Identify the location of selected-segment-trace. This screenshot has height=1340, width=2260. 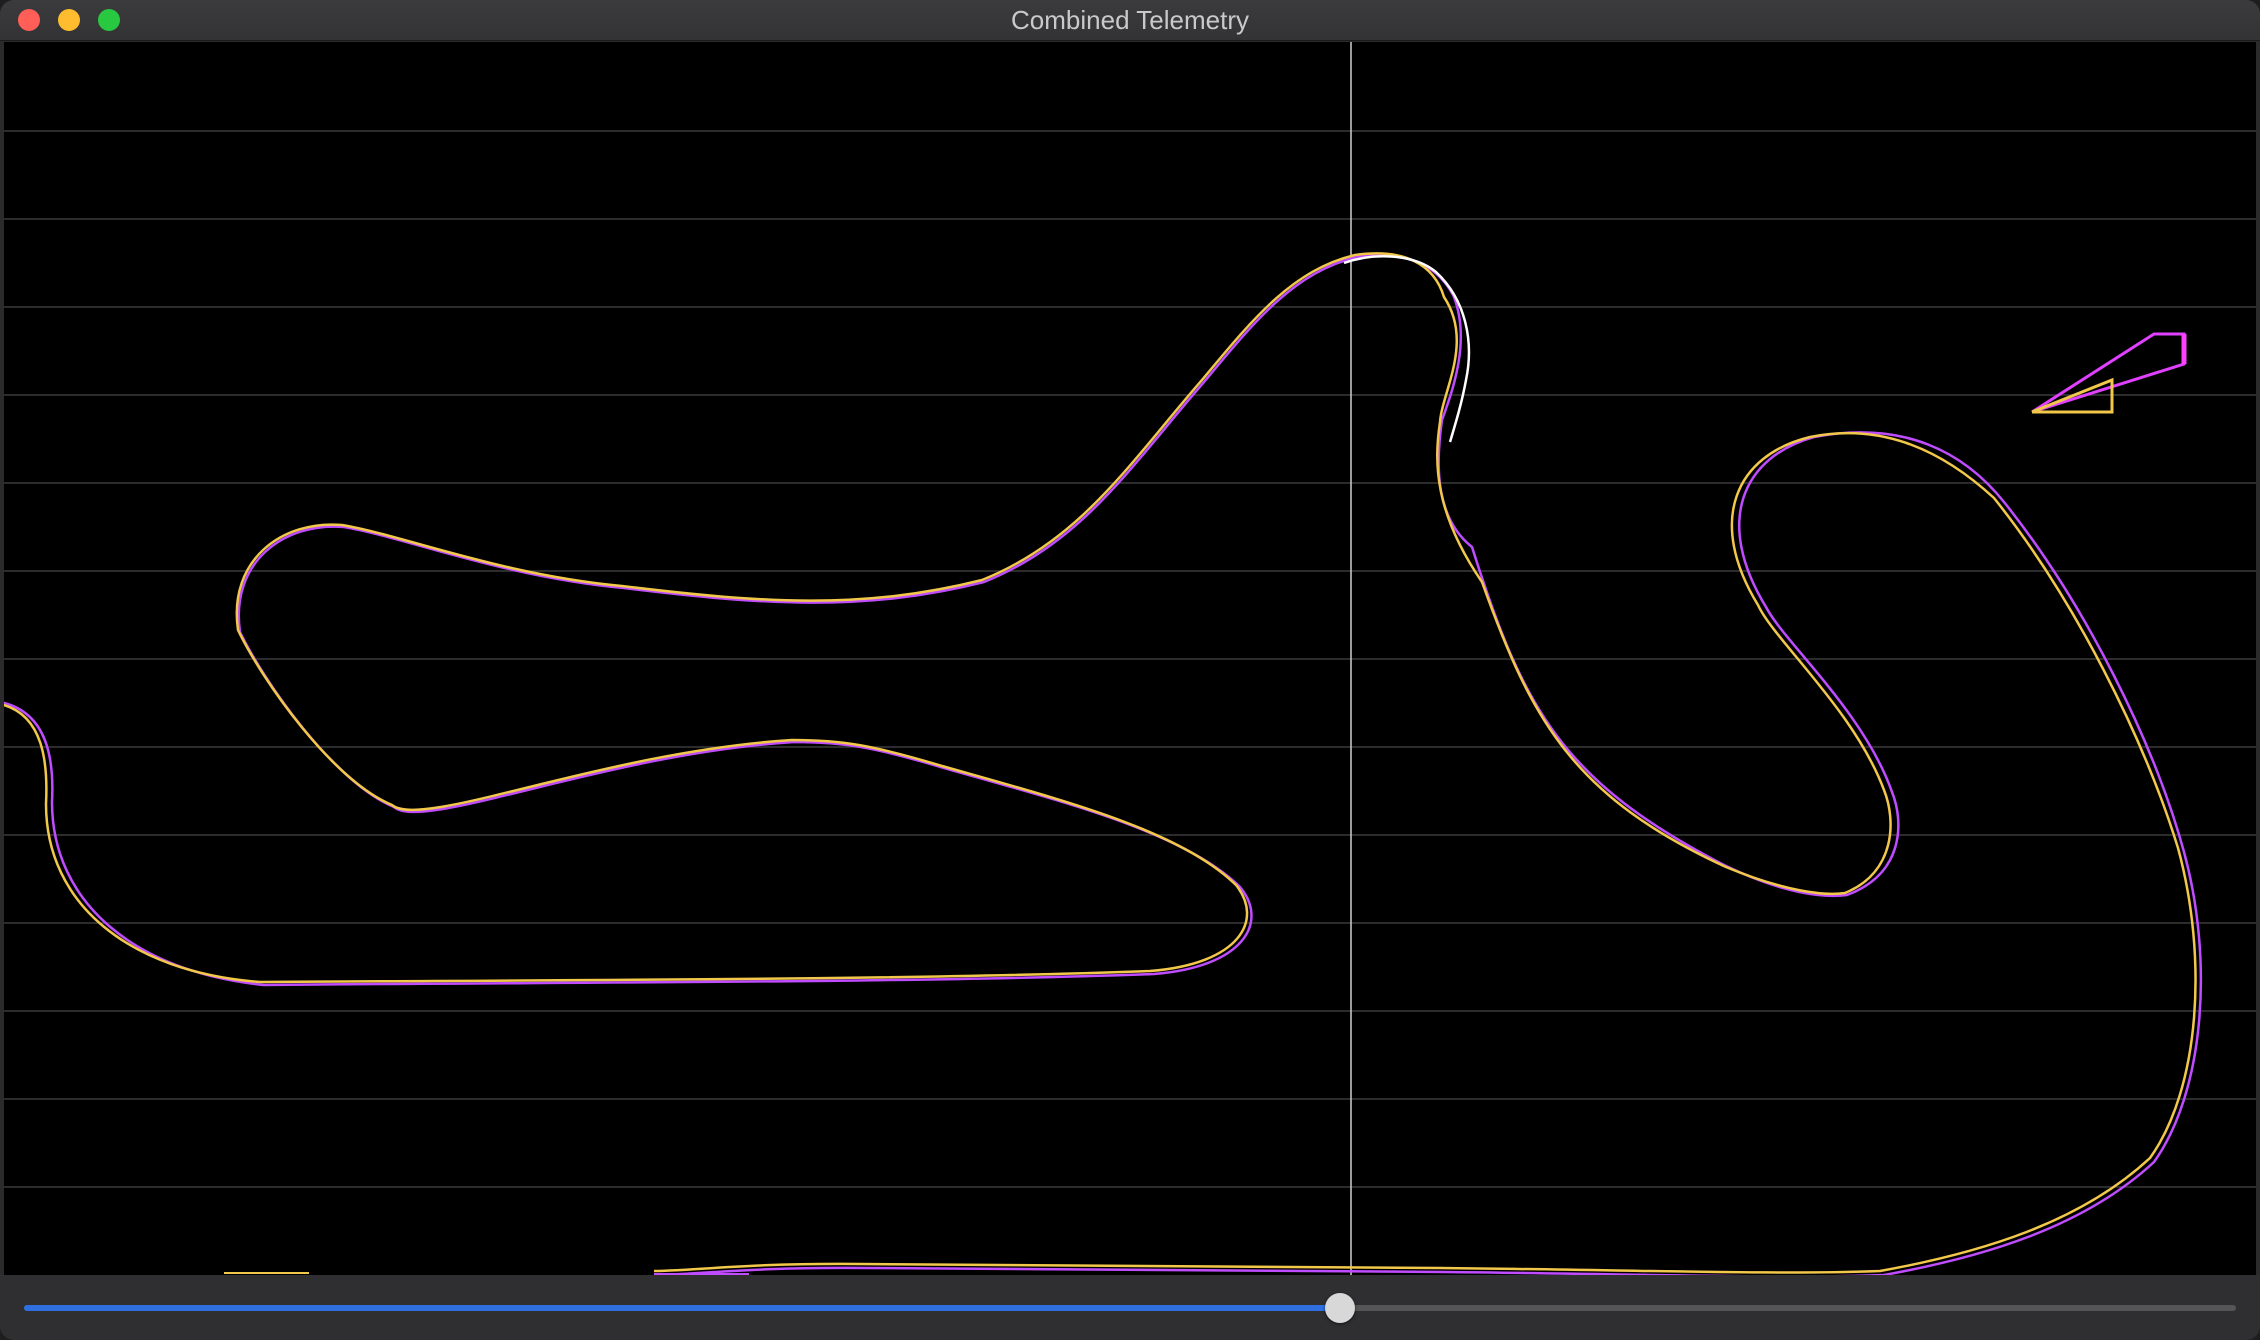
(1407, 349).